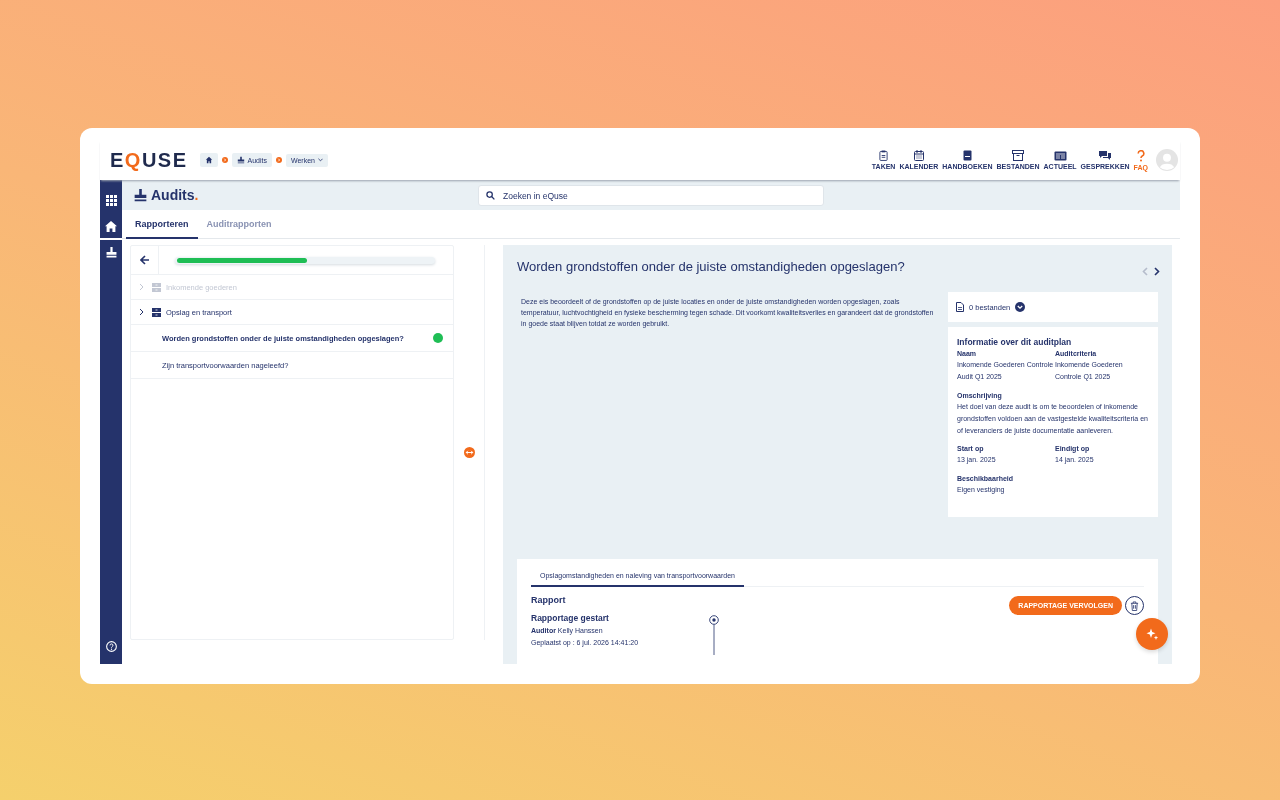  Describe the element at coordinates (1157, 271) in the screenshot. I see `chevron-right-icon` at that location.